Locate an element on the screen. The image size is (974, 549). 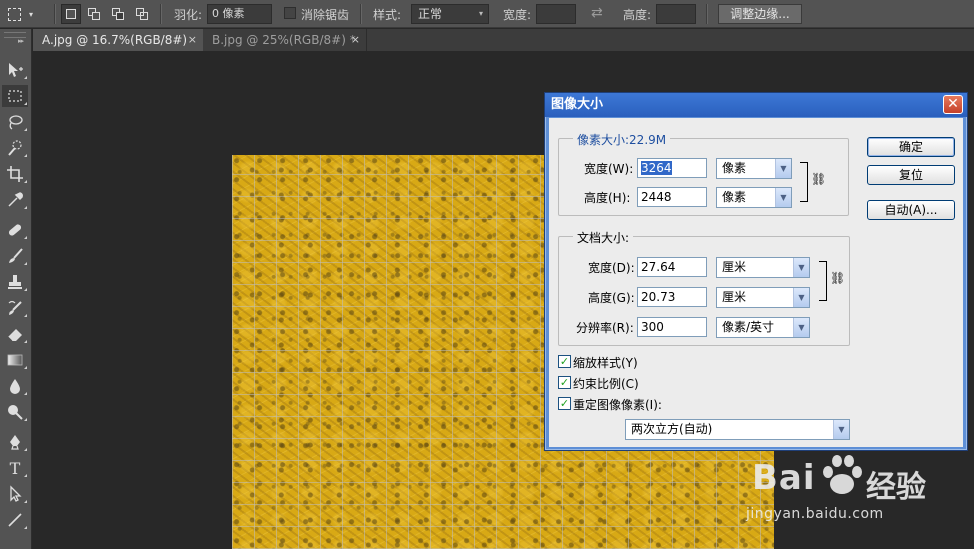
pixel-dimensions-title: 像素大小:22.9M is located at coordinates (622, 139).